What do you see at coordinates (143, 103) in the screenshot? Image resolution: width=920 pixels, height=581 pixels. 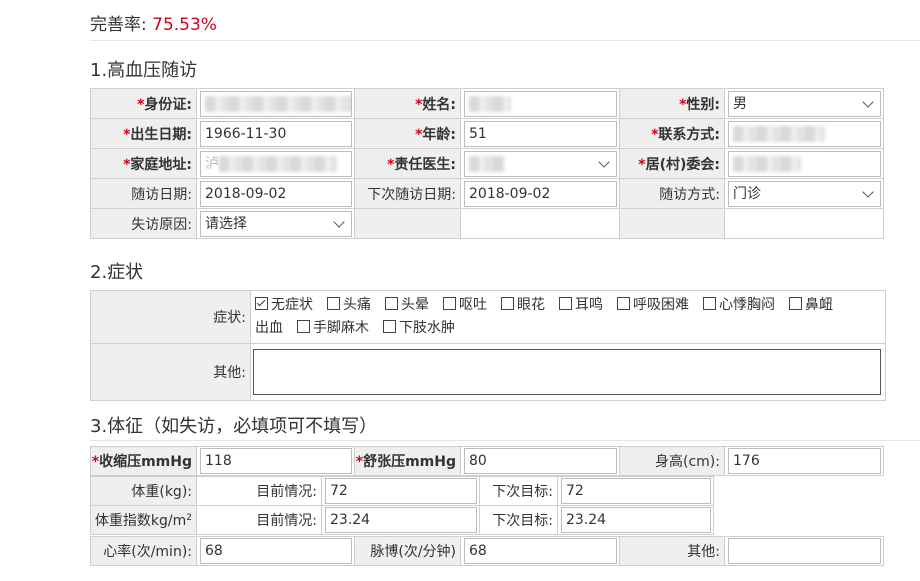 I see `id-card-label: *身份证:` at bounding box center [143, 103].